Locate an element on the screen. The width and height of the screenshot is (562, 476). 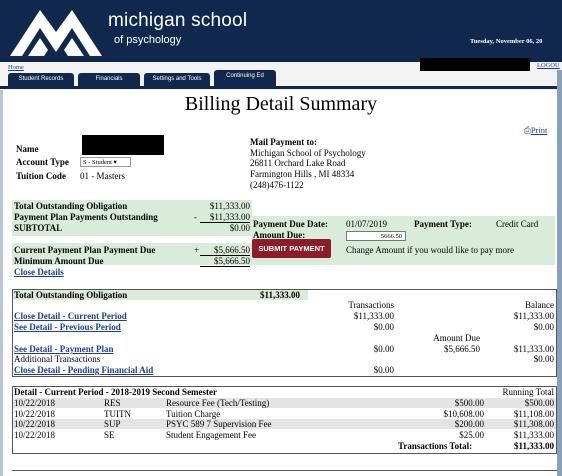
logout-link: LOGOU is located at coordinates (548, 65).